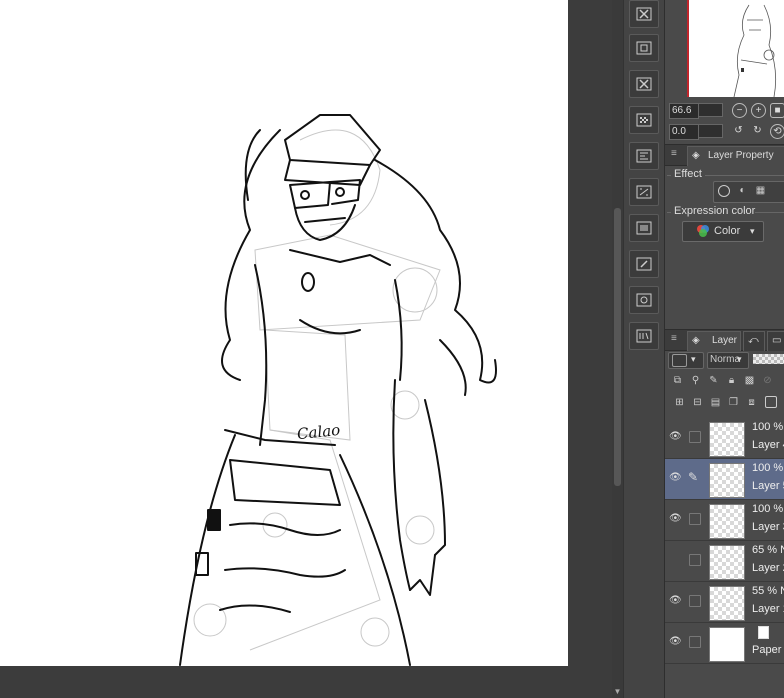  What do you see at coordinates (675, 559) in the screenshot?
I see `visibility-eye-icon` at bounding box center [675, 559].